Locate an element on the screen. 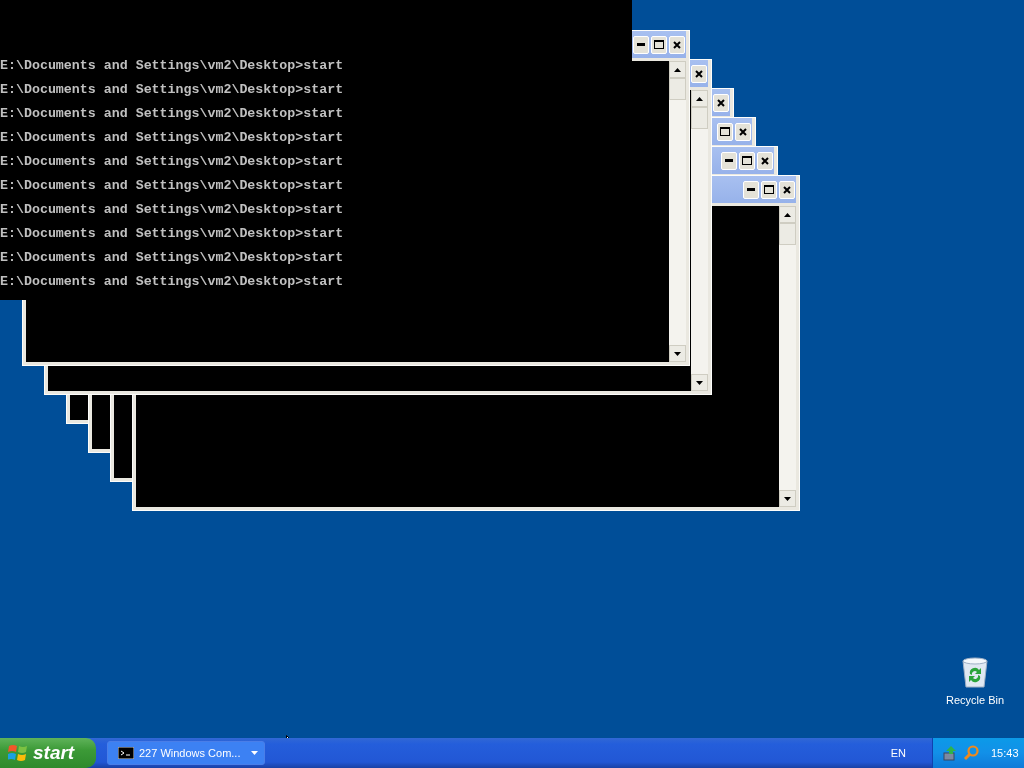 The width and height of the screenshot is (1024, 768). language-indicator: EN is located at coordinates (898, 753).